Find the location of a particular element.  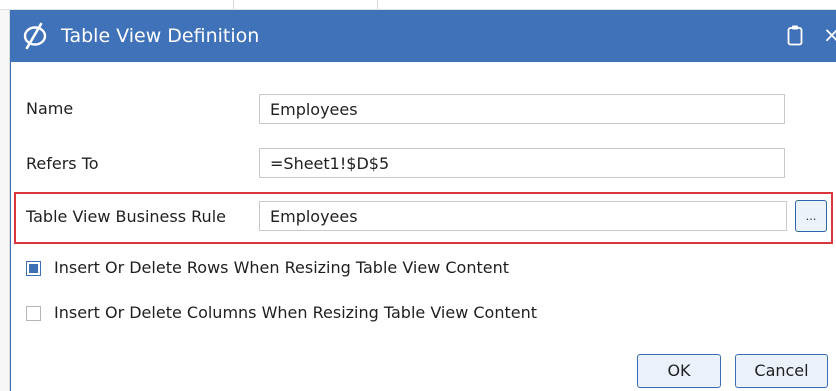

refers-to-label: Refers To is located at coordinates (62, 163).